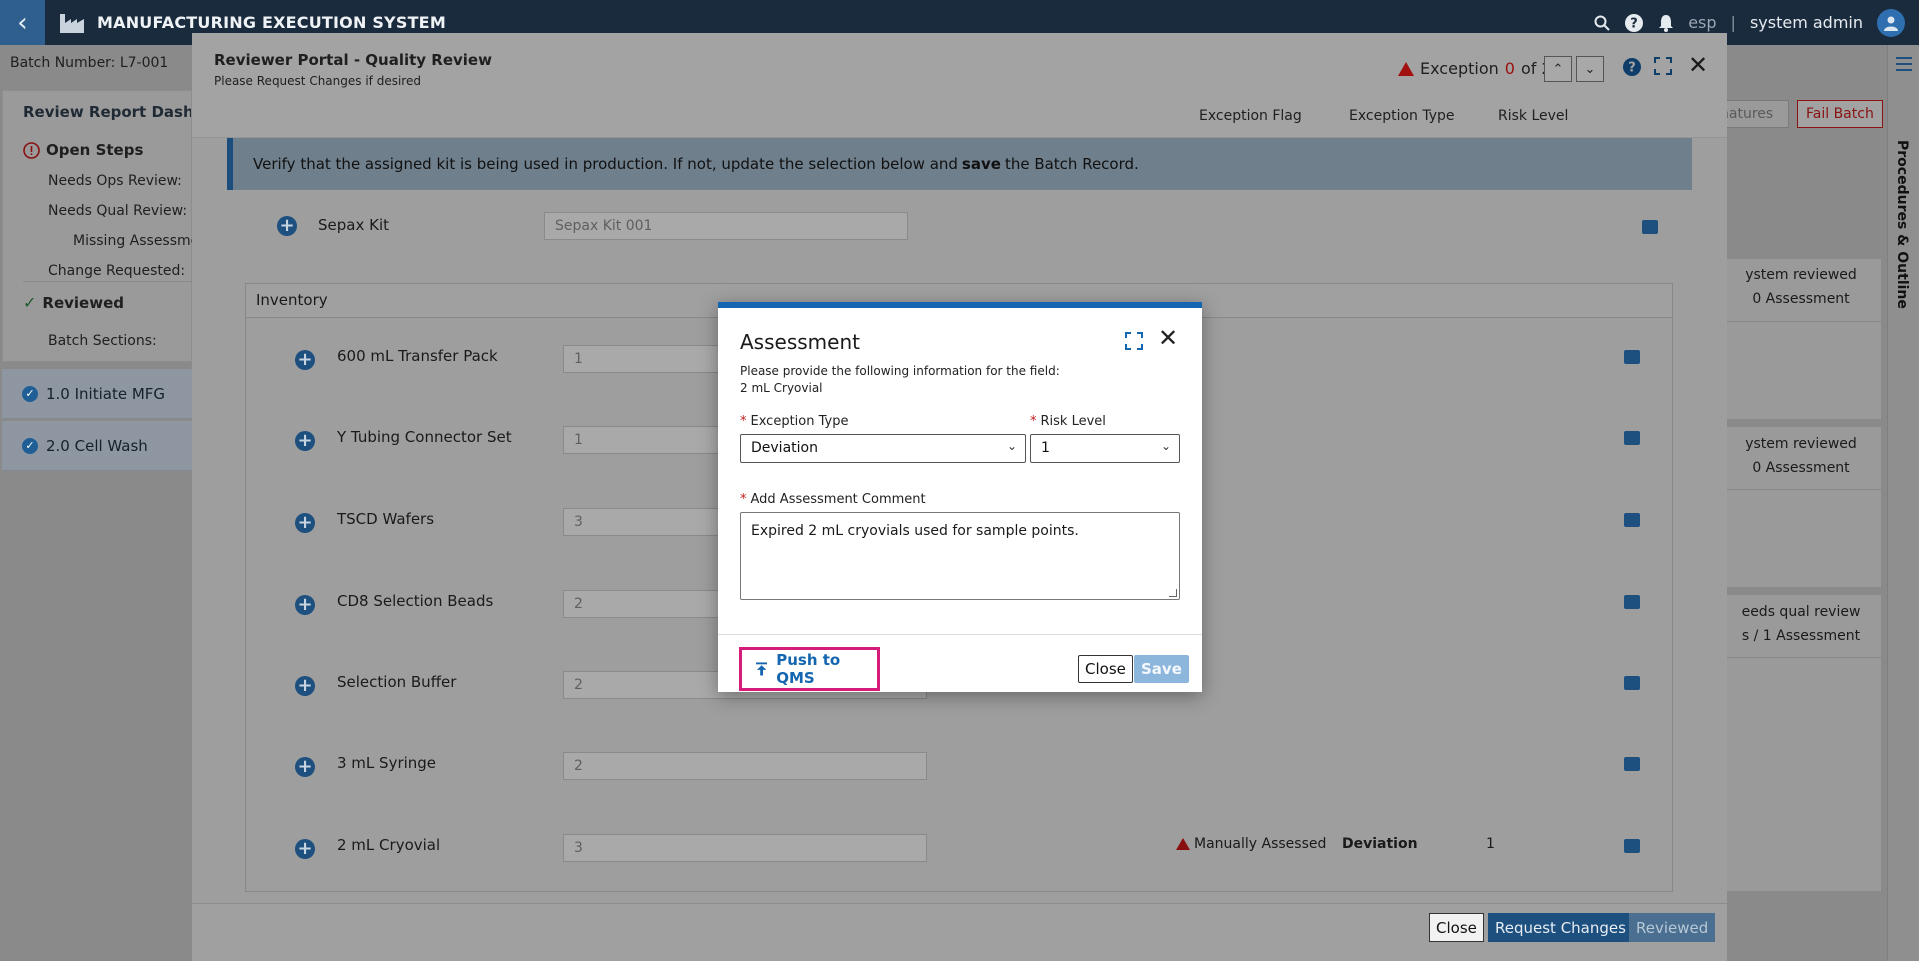 This screenshot has width=1919, height=961. Describe the element at coordinates (1840, 114) in the screenshot. I see `fail-batch-button: Fail Batch` at that location.